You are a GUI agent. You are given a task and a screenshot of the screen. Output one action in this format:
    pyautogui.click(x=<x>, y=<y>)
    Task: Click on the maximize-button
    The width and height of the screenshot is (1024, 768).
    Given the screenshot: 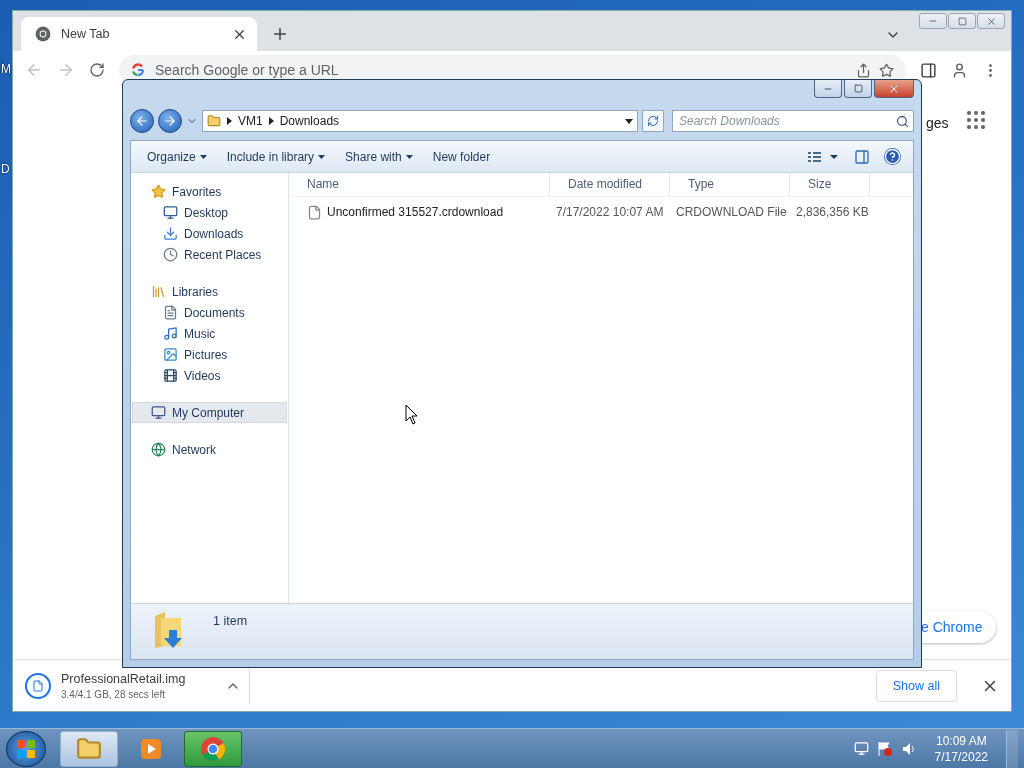 What is the action you would take?
    pyautogui.click(x=858, y=89)
    